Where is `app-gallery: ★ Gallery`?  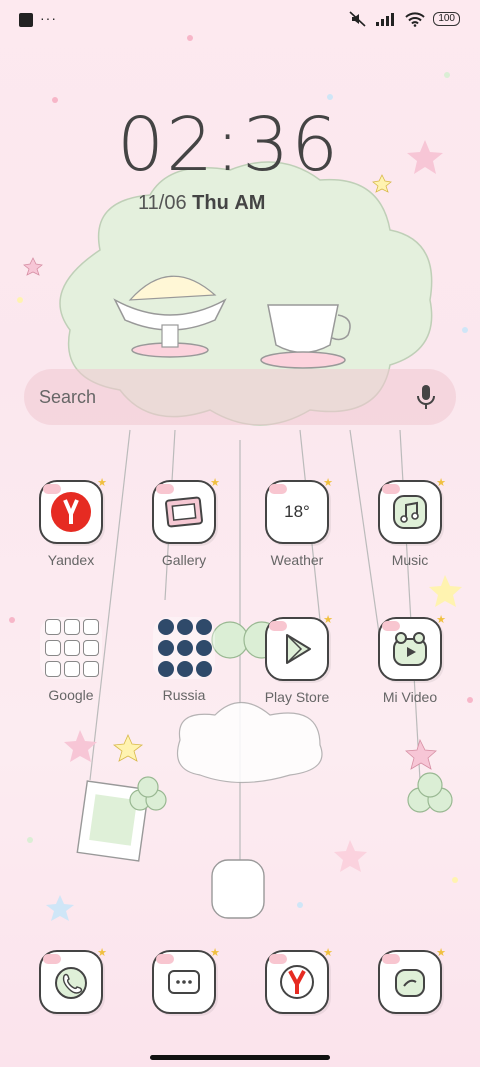
app-gallery: ★ Gallery is located at coordinates (184, 522).